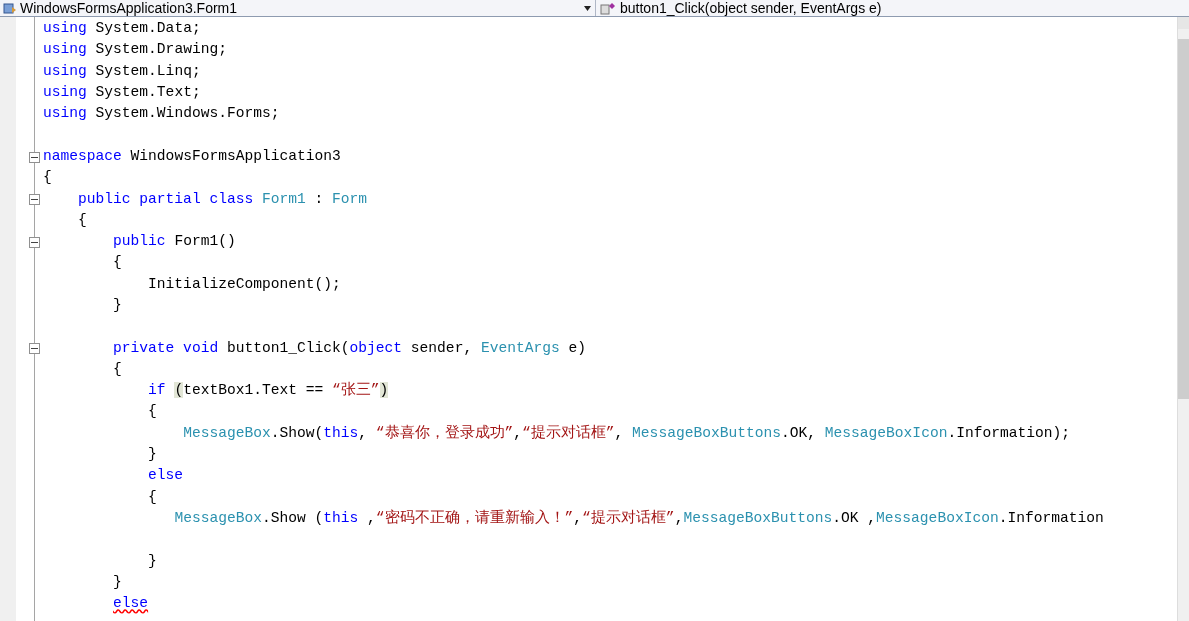 The width and height of the screenshot is (1189, 621). What do you see at coordinates (122, 93) in the screenshot?
I see `code-line: using System.Text;` at bounding box center [122, 93].